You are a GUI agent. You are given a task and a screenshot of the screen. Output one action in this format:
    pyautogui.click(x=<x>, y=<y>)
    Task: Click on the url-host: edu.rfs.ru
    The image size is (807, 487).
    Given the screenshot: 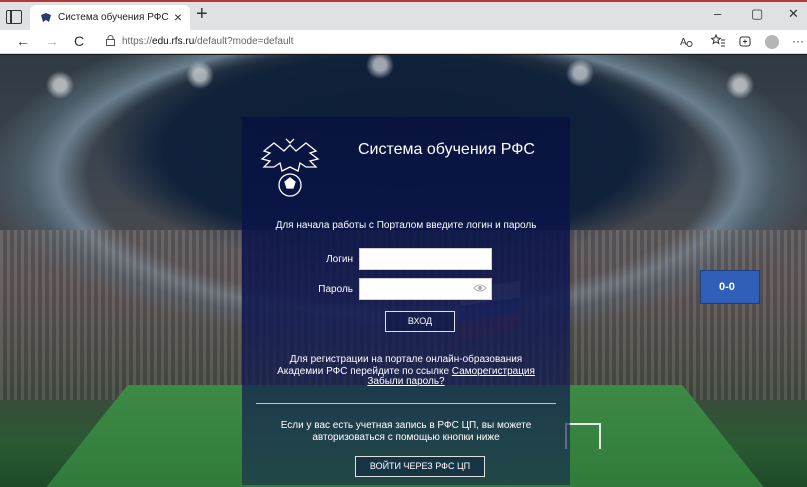 What is the action you would take?
    pyautogui.click(x=173, y=41)
    